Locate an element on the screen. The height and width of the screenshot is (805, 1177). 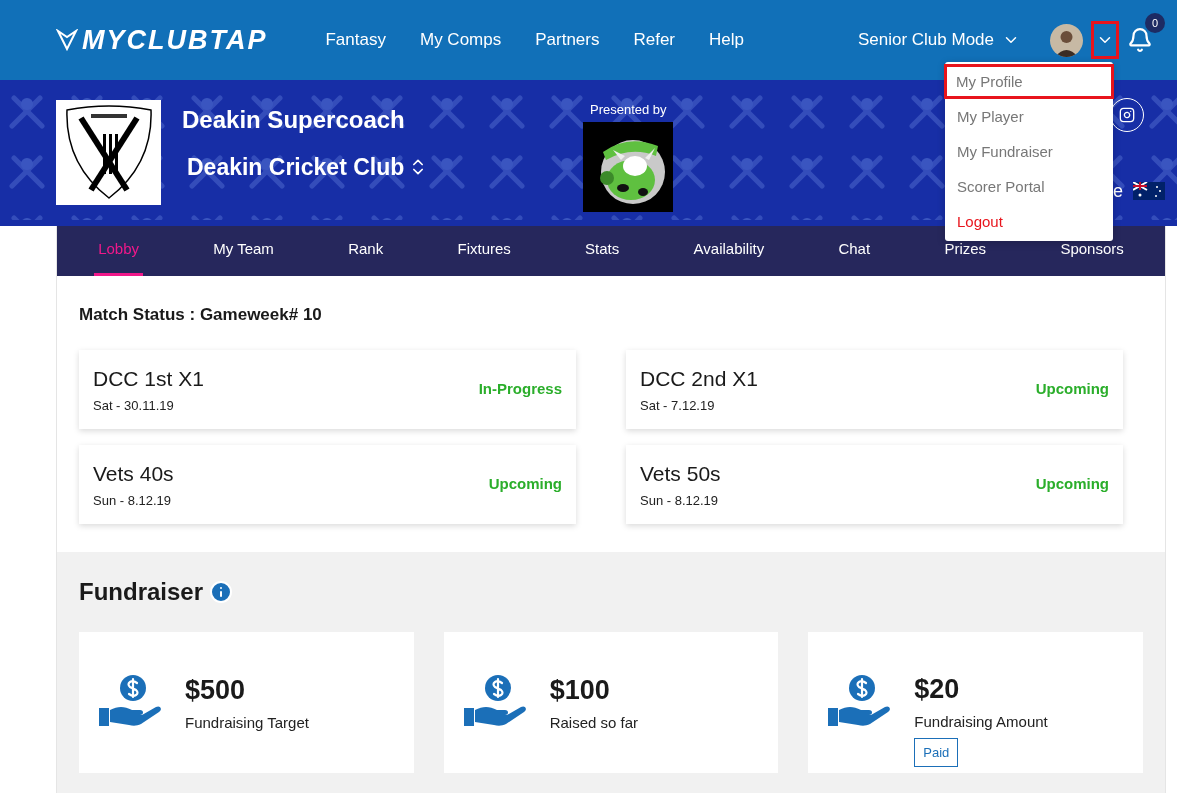
match-date: Sat - 7.12.19 is located at coordinates (678, 406).